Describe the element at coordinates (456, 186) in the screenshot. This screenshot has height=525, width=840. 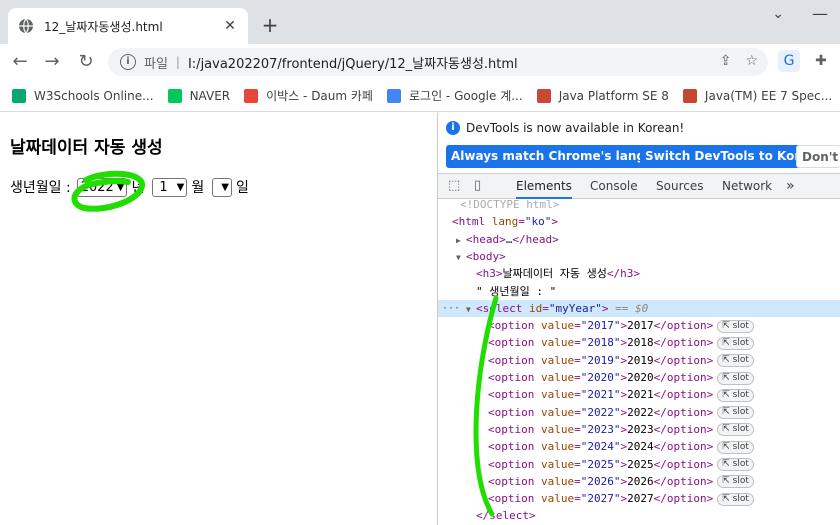
I see `inspect-element-icon: ⬚` at that location.